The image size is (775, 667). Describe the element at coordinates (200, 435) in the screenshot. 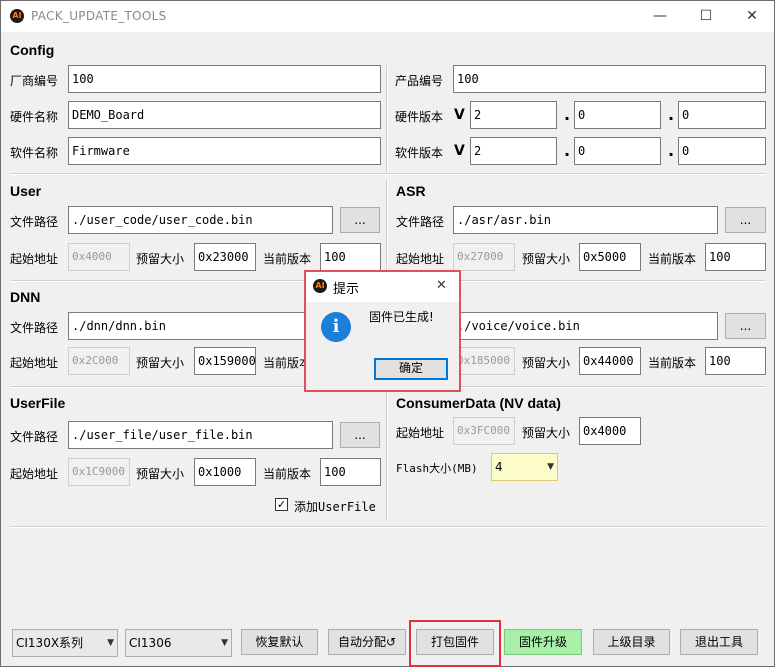

I see `userfile-path-input: ./user_file/user_file.bin` at that location.